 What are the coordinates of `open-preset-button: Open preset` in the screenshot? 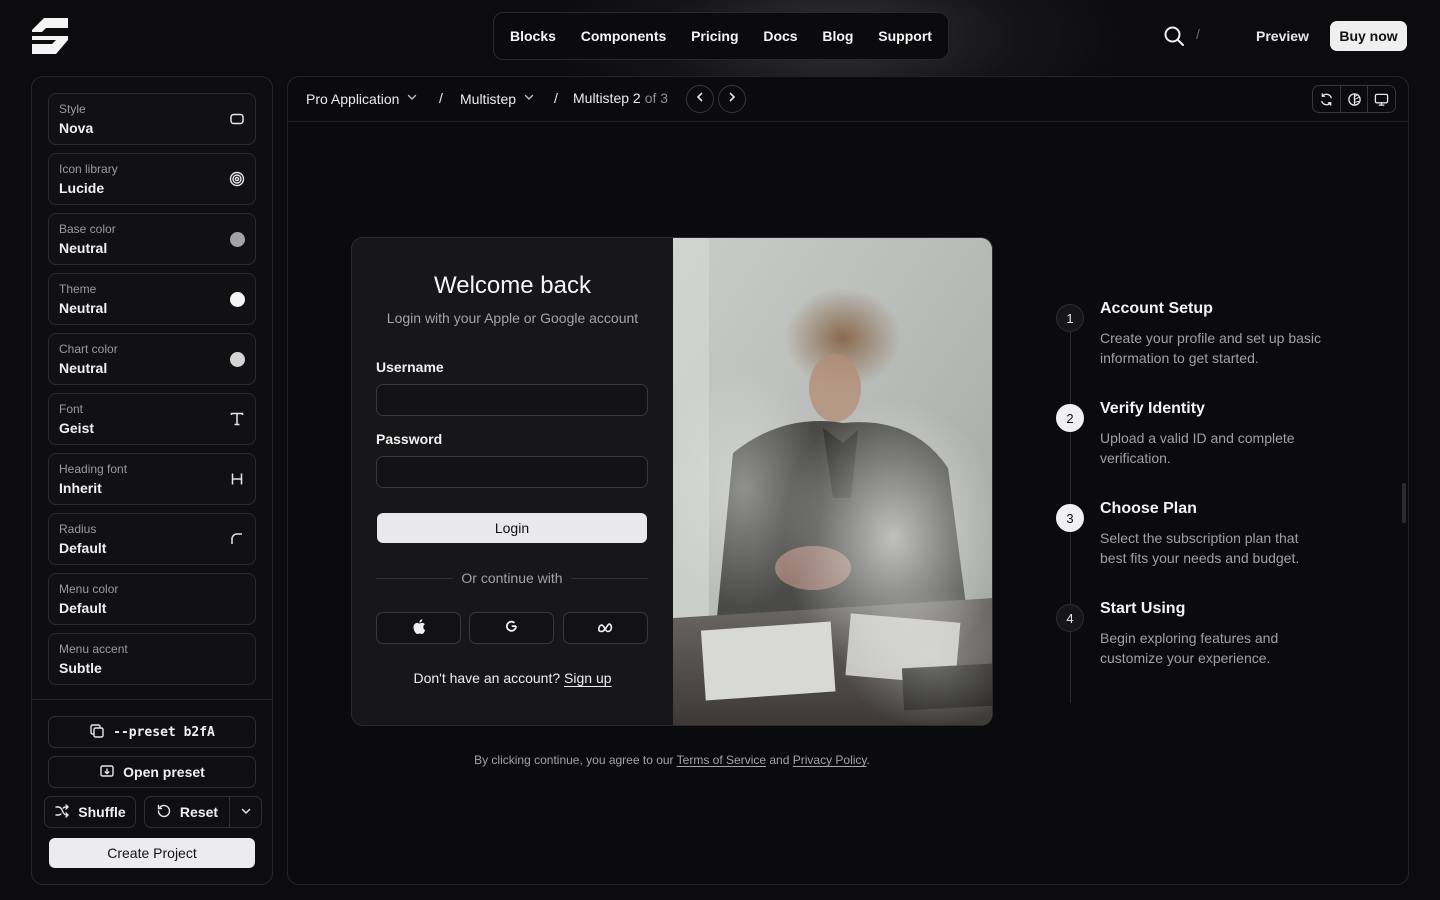 It's located at (152, 772).